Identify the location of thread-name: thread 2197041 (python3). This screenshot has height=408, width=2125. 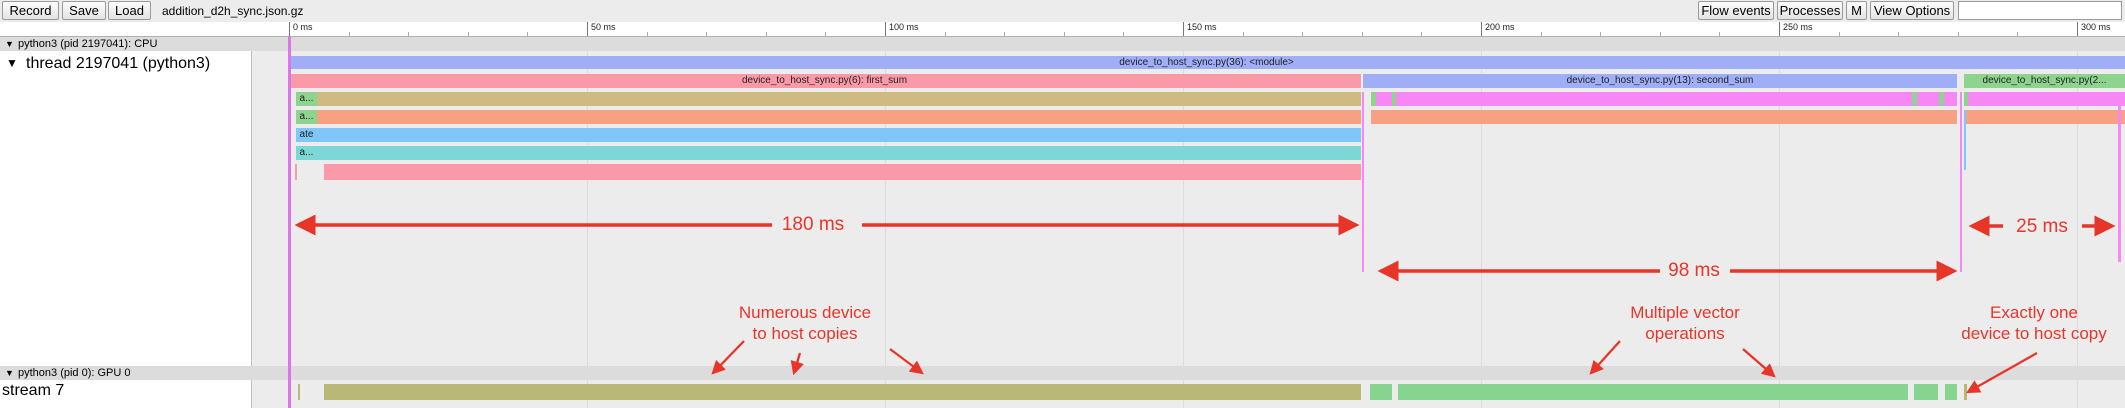
(118, 63).